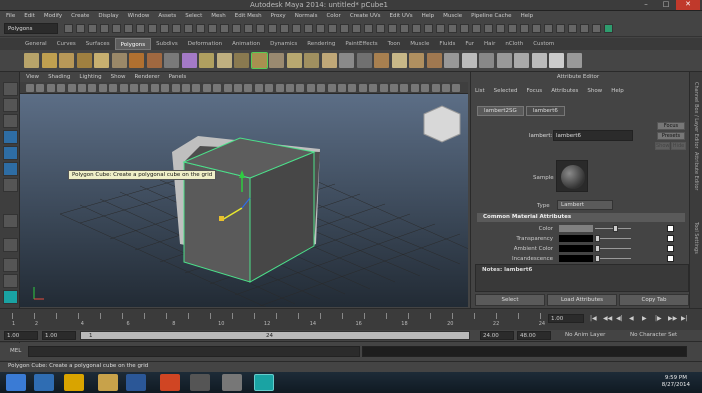  What do you see at coordinates (500, 111) in the screenshot?
I see `ae-tab: lambert2SG` at bounding box center [500, 111].